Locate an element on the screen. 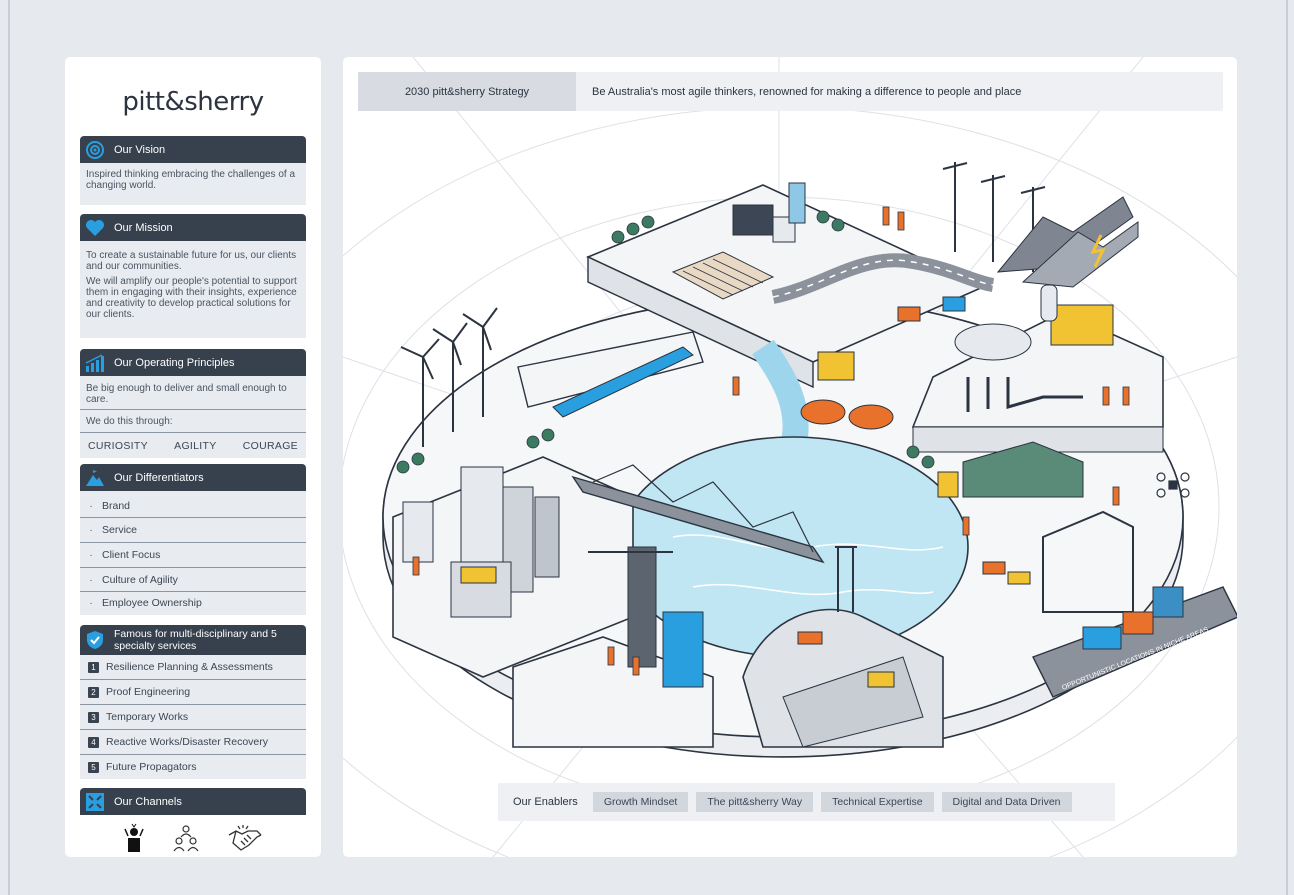  value-courage: COURAGE is located at coordinates (270, 446).